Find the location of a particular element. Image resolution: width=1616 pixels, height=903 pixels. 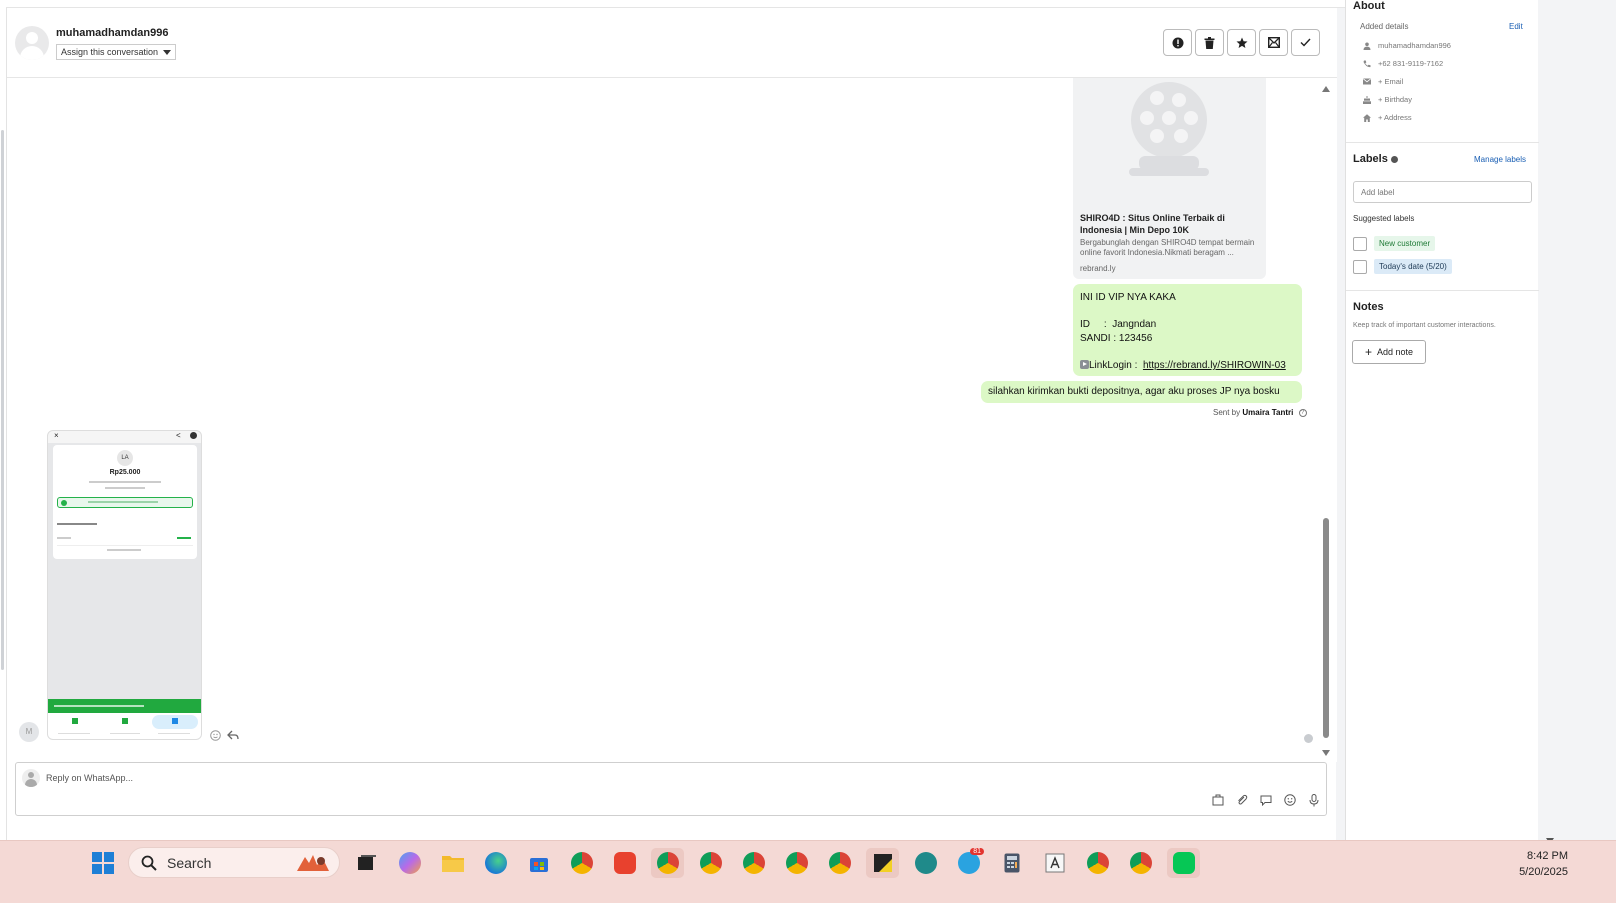

system-clock: 8:42 PM 5/20/2025 is located at coordinates (1524, 864).